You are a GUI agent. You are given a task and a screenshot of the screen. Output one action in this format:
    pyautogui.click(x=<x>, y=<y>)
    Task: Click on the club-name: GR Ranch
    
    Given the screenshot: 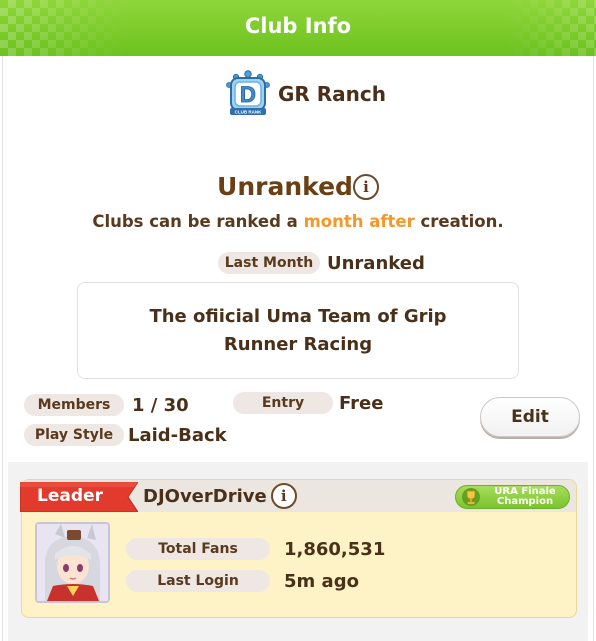 What is the action you would take?
    pyautogui.click(x=332, y=94)
    